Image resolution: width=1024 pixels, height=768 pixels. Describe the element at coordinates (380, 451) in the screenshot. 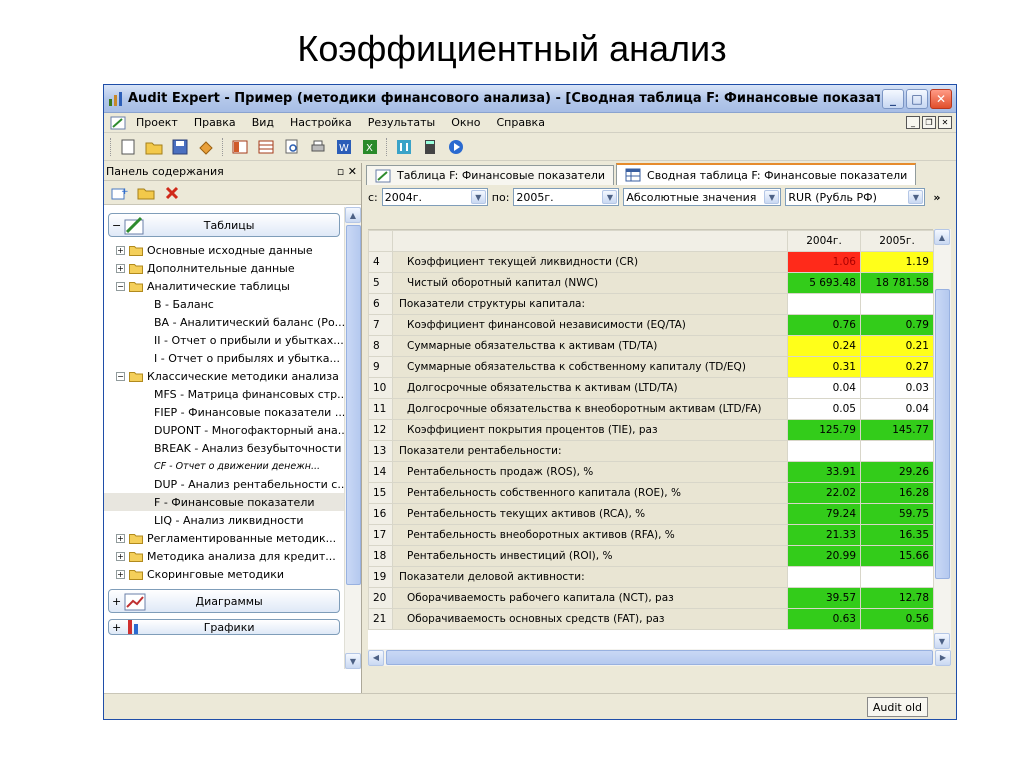

I see `row-number-cell: 13` at that location.